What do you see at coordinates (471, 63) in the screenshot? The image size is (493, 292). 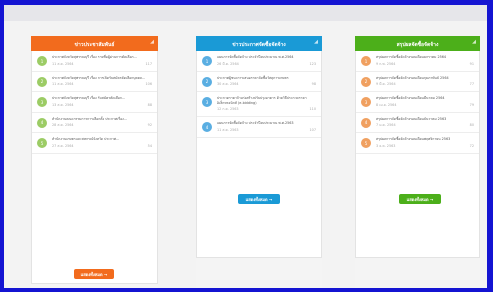 I see `item-view-count: 91` at bounding box center [471, 63].